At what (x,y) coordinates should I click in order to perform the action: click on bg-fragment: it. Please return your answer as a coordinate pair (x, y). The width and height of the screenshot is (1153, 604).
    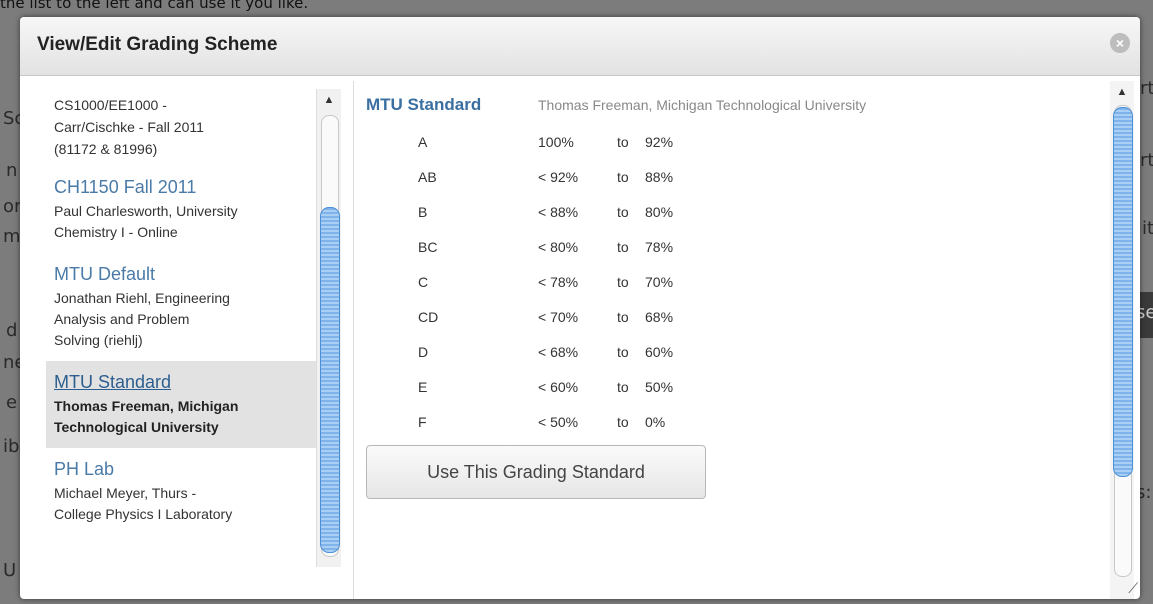
    Looking at the image, I should click on (1147, 228).